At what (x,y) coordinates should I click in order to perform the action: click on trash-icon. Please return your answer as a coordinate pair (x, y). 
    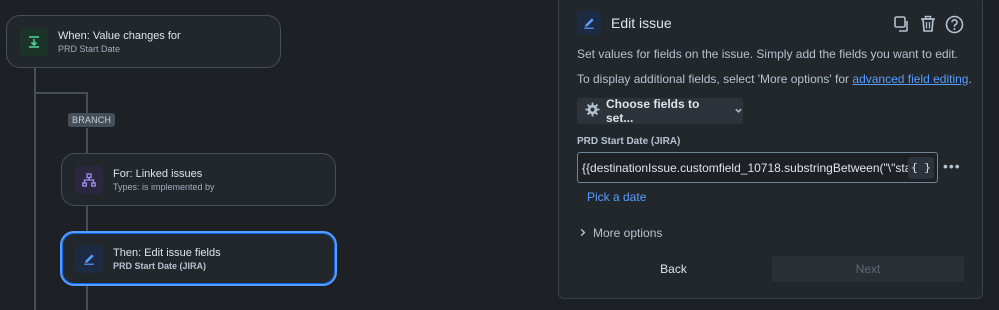
    Looking at the image, I should click on (928, 24).